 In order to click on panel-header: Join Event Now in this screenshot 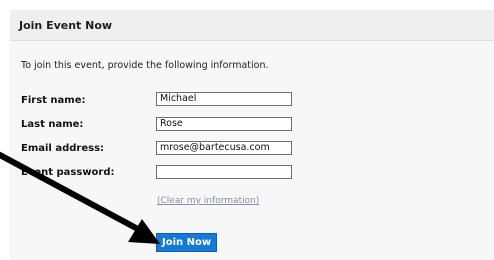, I will do `click(252, 25)`.